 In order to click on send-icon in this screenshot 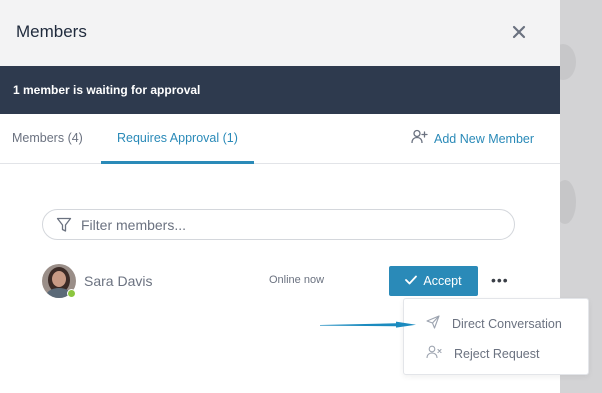, I will do `click(433, 324)`.